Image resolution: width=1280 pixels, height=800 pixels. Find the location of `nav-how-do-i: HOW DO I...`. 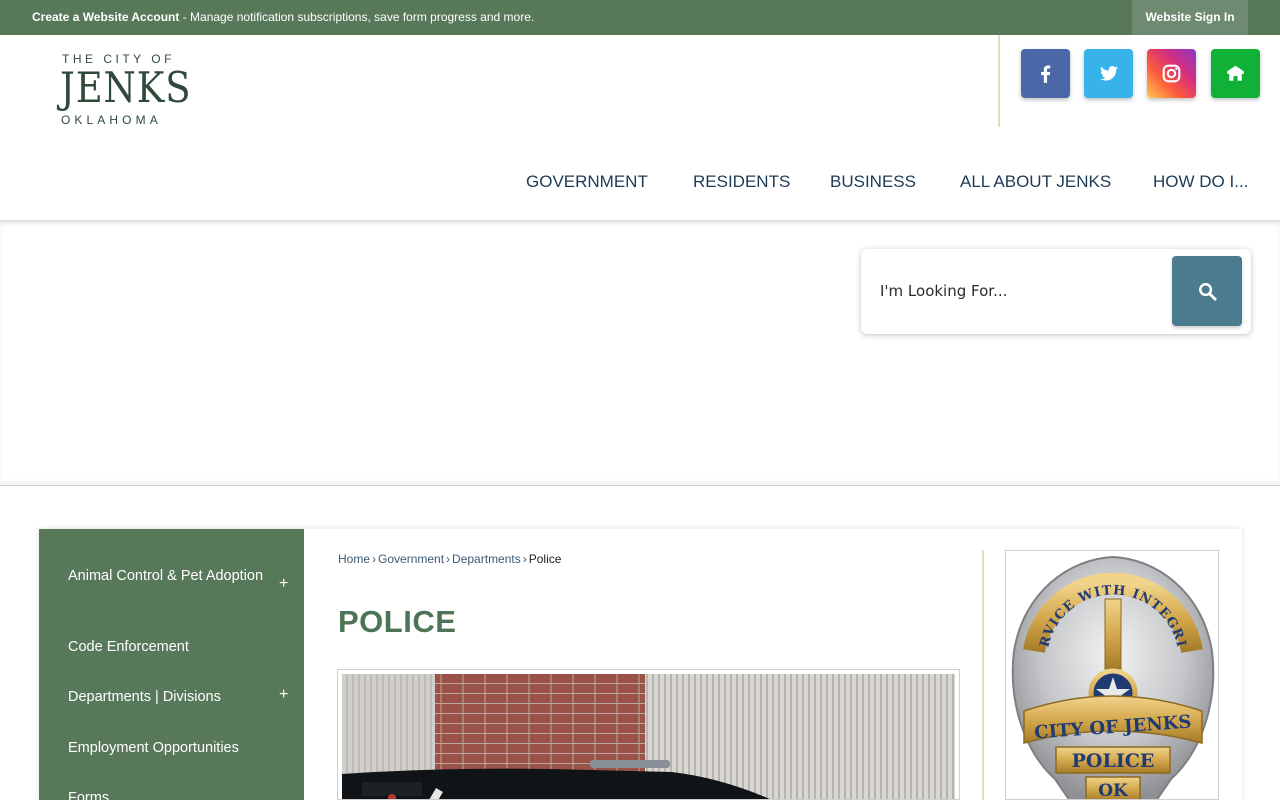

nav-how-do-i: HOW DO I... is located at coordinates (1200, 182).